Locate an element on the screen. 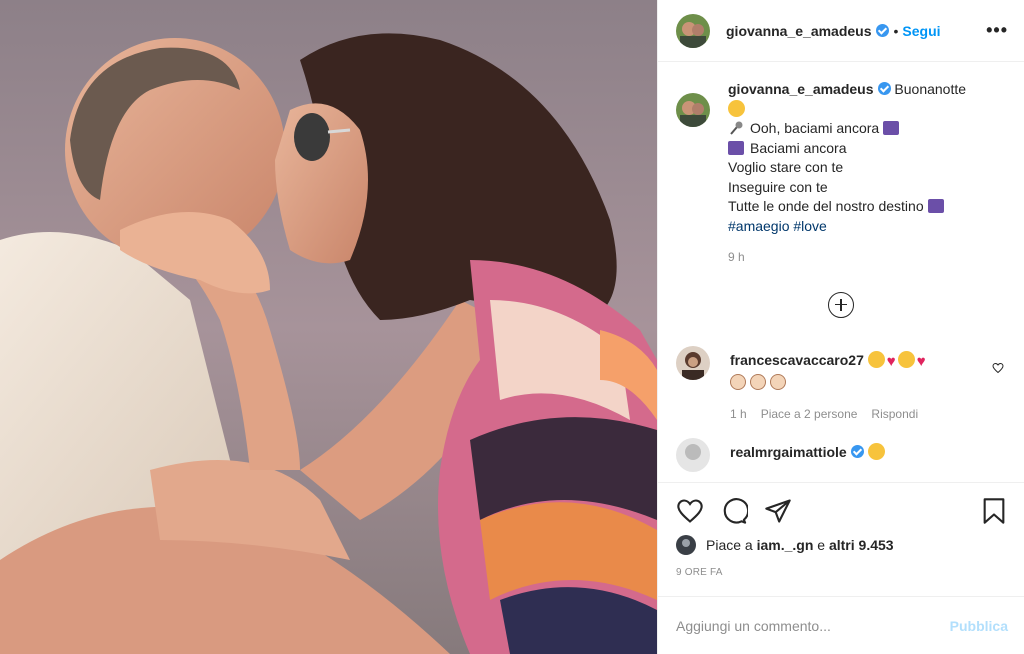 The height and width of the screenshot is (654, 1024). share-icon is located at coordinates (778, 511).